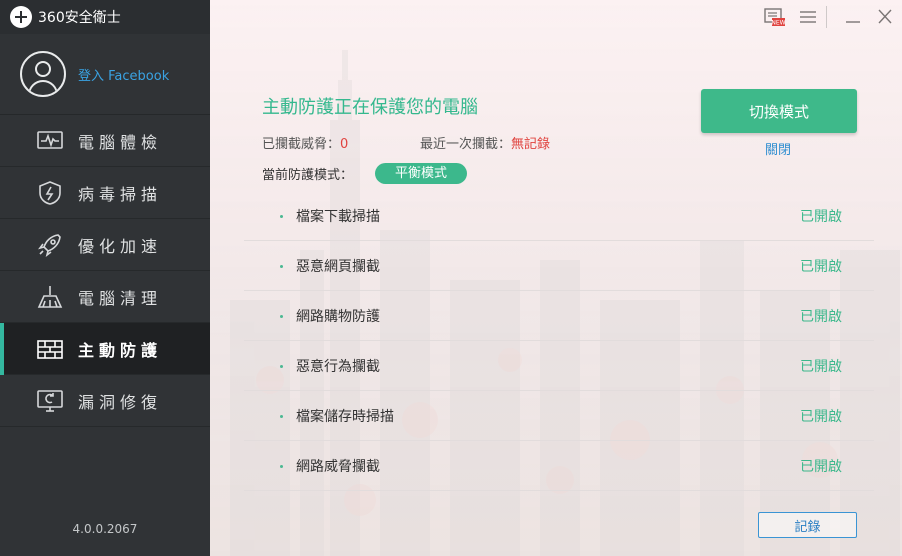  I want to click on sidebar-item-label: 電腦體檢, so click(120, 142).